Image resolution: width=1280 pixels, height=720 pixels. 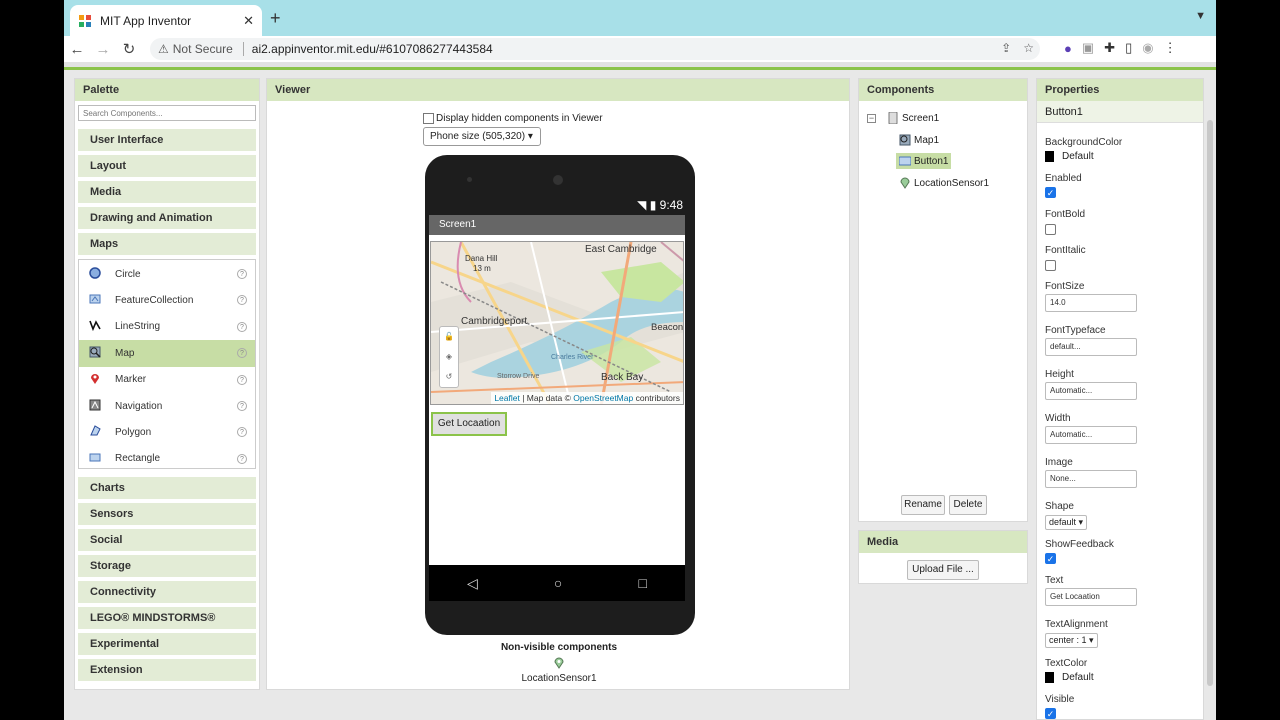 I want to click on map-label-dana-hill: Dana Hill, so click(x=481, y=258).